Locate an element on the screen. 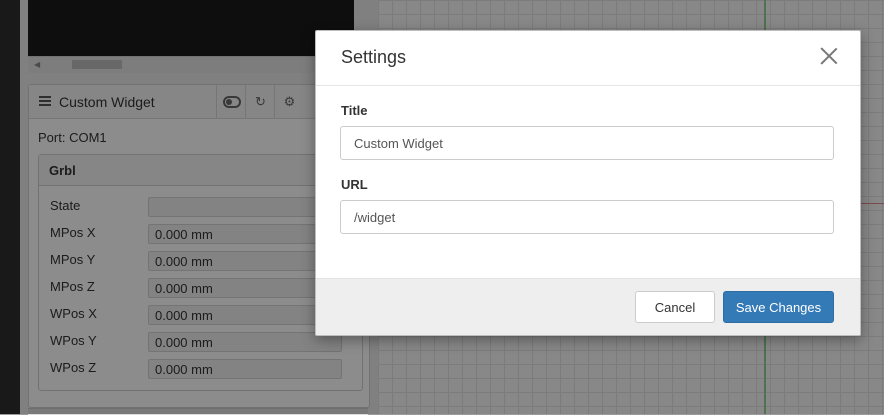 The width and height of the screenshot is (884, 415). save-changes-button: Save Changes is located at coordinates (778, 307).